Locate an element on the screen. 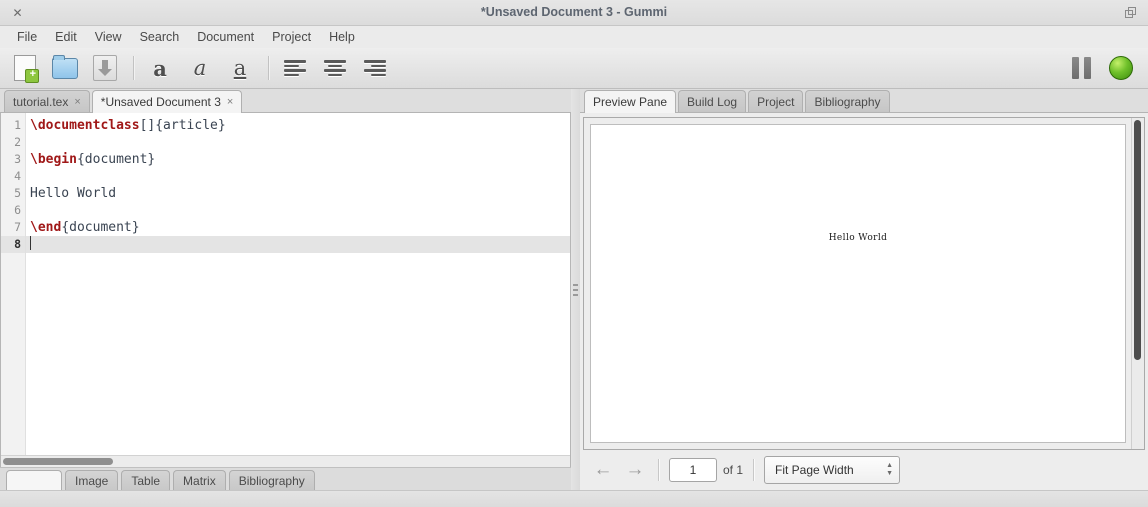  next-page-button: → is located at coordinates (635, 470).